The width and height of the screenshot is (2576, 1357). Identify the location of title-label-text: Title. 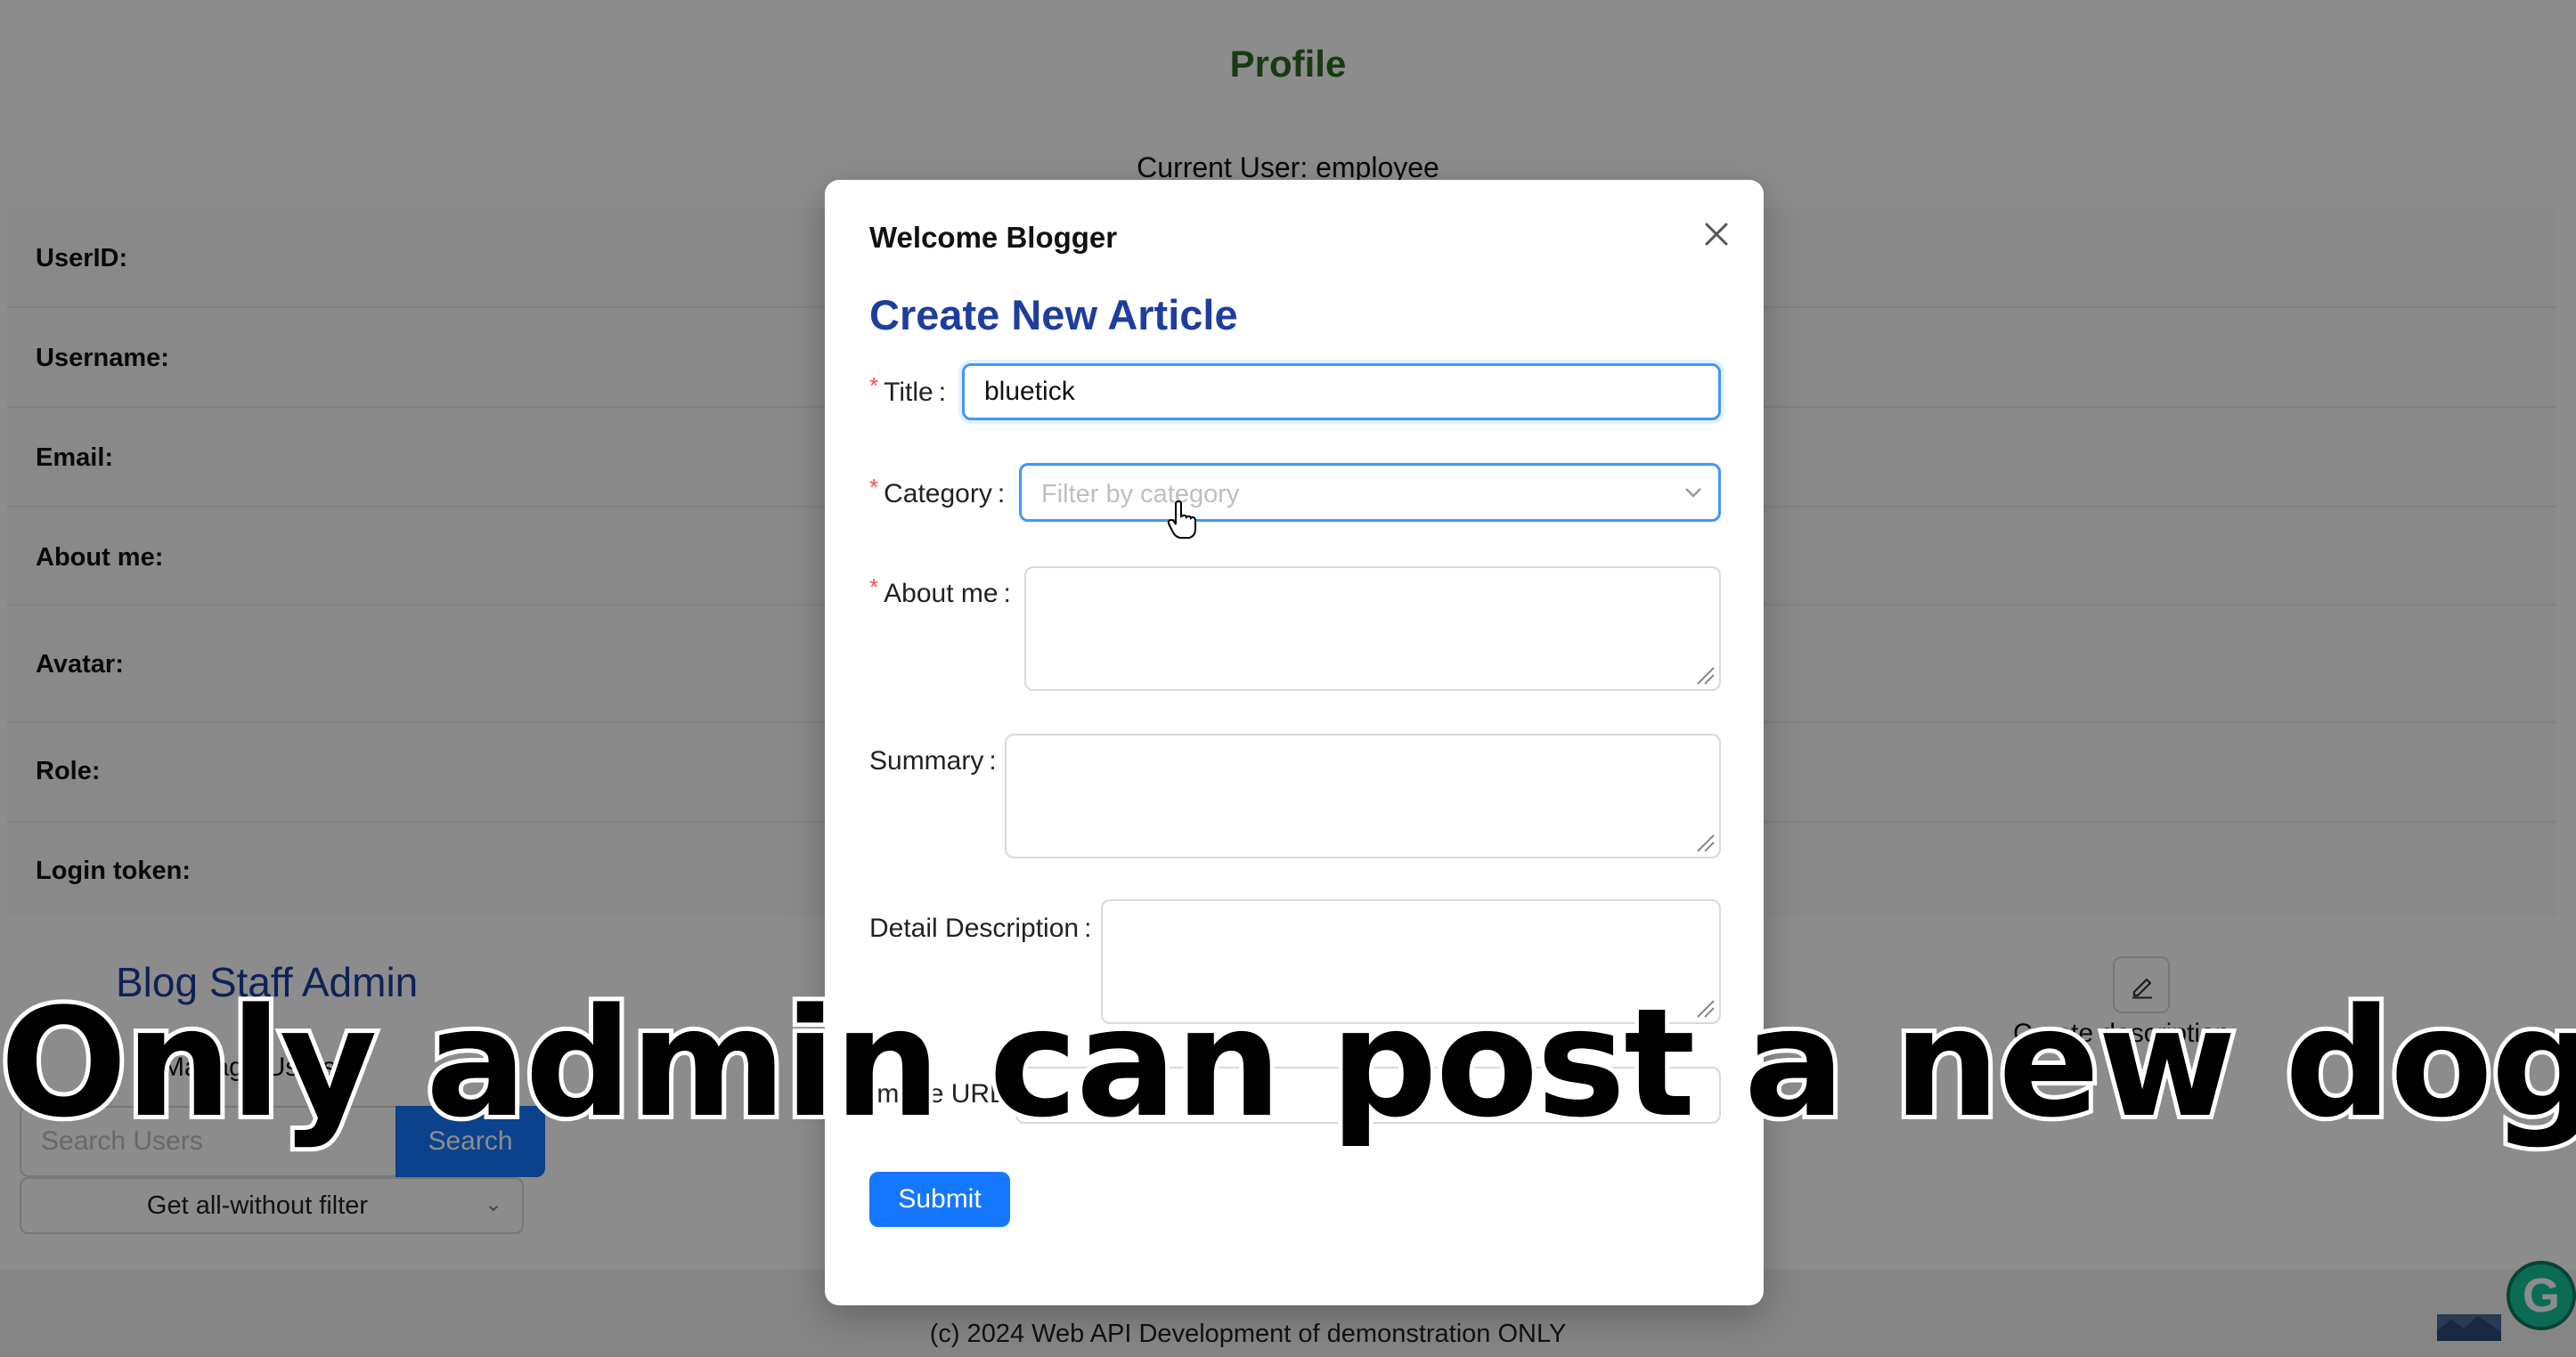
(908, 393).